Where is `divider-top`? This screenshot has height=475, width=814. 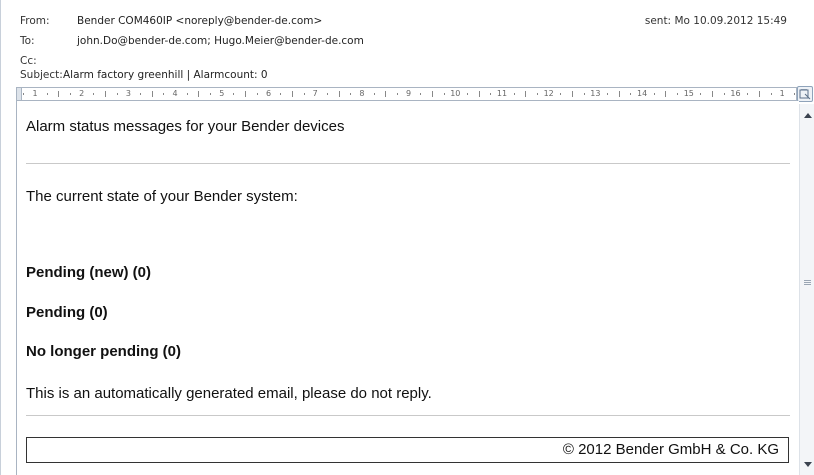 divider-top is located at coordinates (408, 163).